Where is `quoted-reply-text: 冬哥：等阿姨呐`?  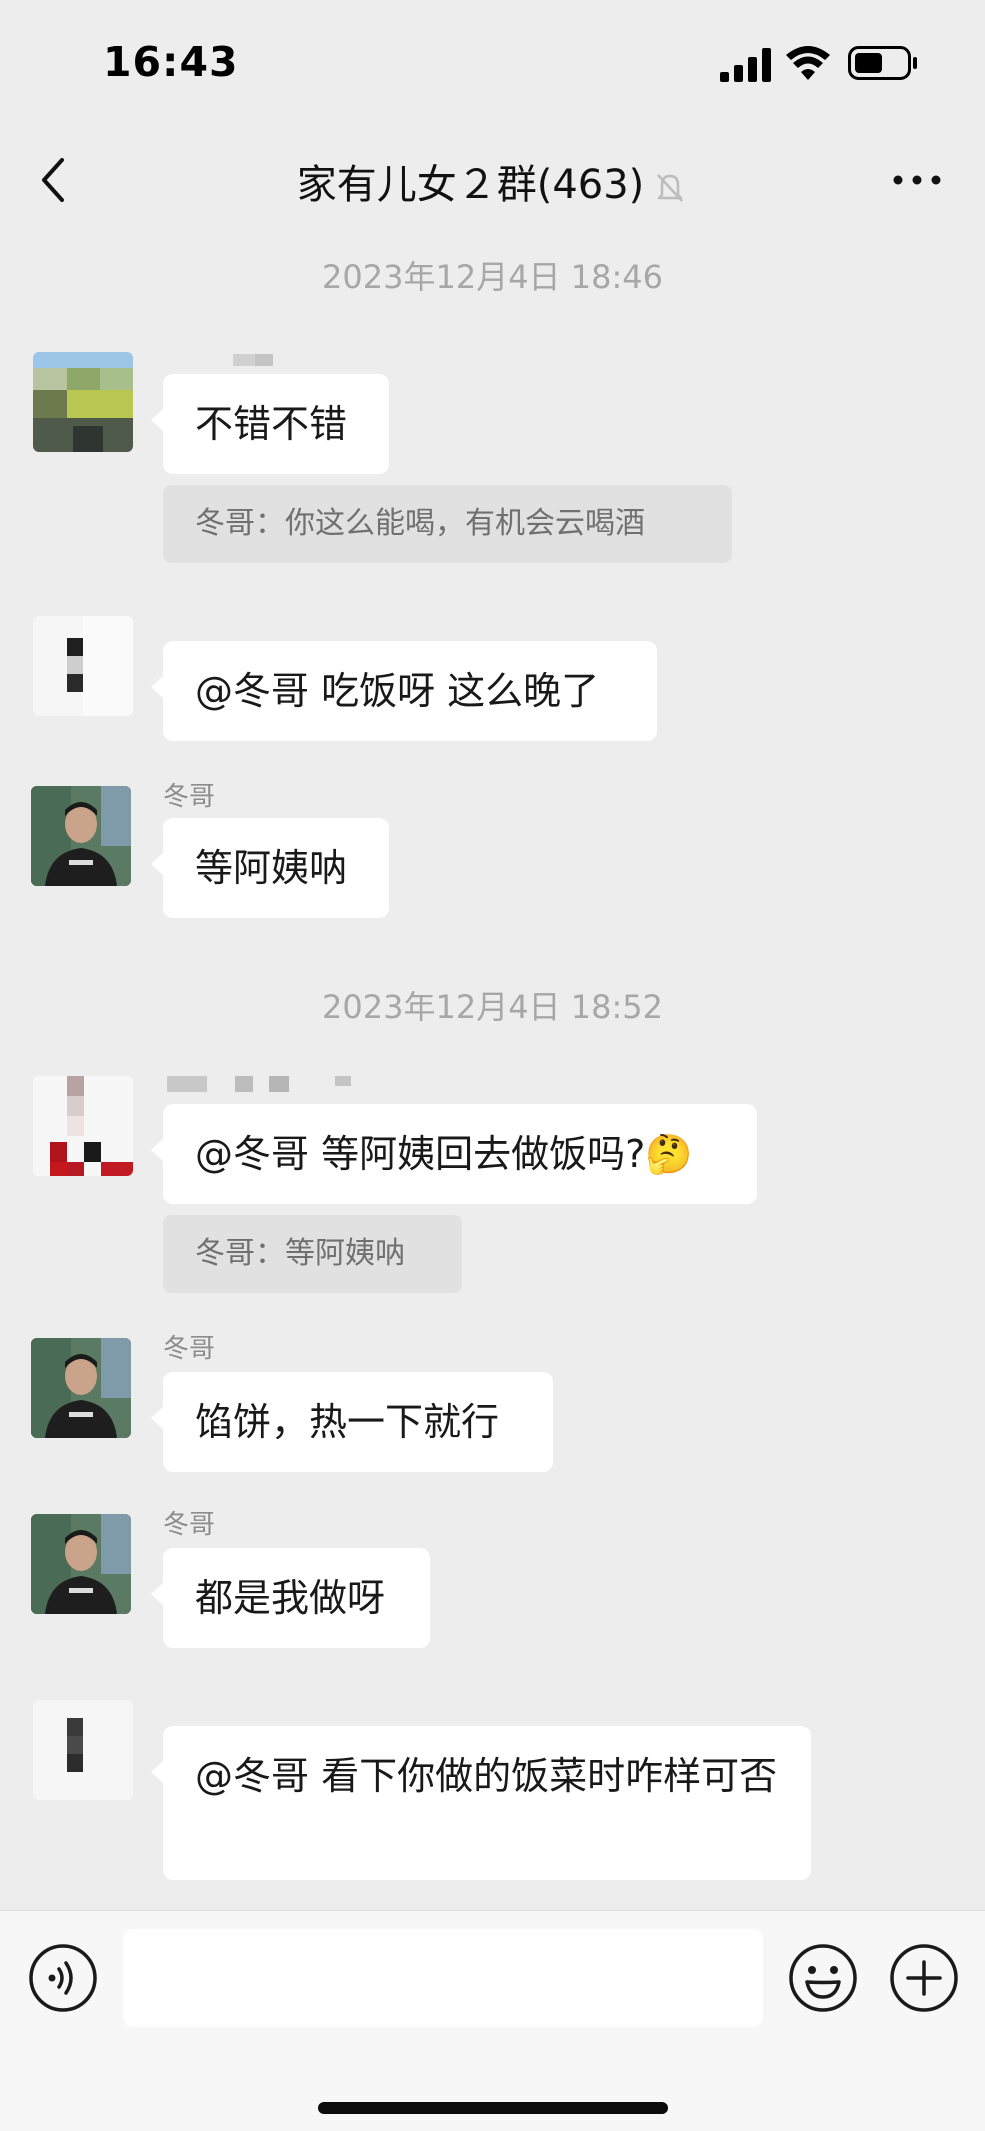
quoted-reply-text: 冬哥：等阿姨呐 is located at coordinates (300, 1253).